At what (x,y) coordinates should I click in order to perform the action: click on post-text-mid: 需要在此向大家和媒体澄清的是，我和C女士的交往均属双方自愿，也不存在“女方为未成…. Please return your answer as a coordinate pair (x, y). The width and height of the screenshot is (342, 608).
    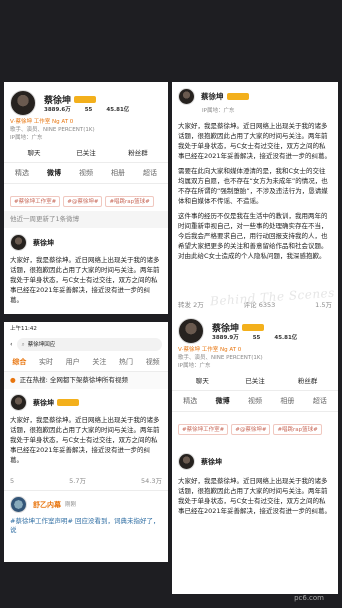
    Looking at the image, I should click on (253, 186).